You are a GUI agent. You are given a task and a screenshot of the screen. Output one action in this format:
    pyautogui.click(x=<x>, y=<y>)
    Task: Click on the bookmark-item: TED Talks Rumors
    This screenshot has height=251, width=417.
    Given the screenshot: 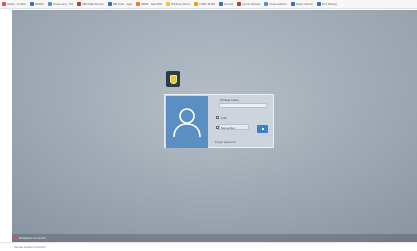 What is the action you would take?
    pyautogui.click(x=90, y=4)
    